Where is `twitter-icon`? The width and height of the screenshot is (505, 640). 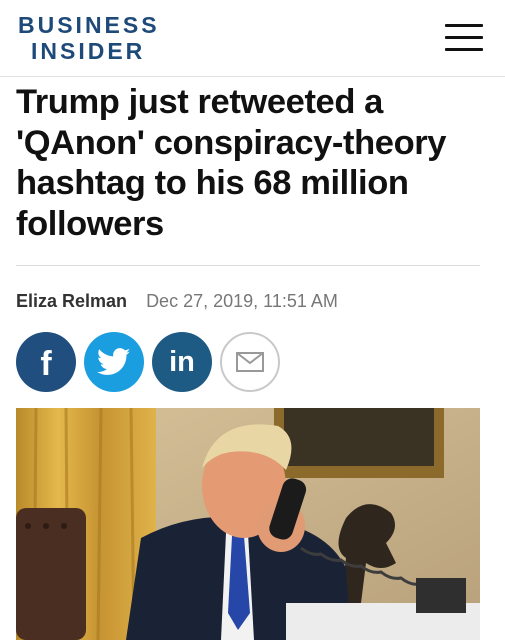 twitter-icon is located at coordinates (114, 361).